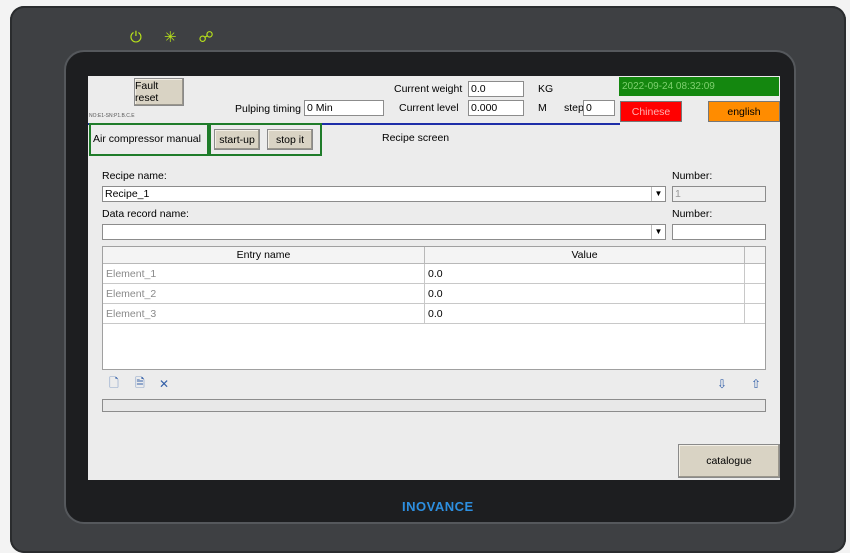 The image size is (850, 553). Describe the element at coordinates (112, 116) in the screenshot. I see `device-id-label: NO:E1-SN:P1.B.C.E` at that location.